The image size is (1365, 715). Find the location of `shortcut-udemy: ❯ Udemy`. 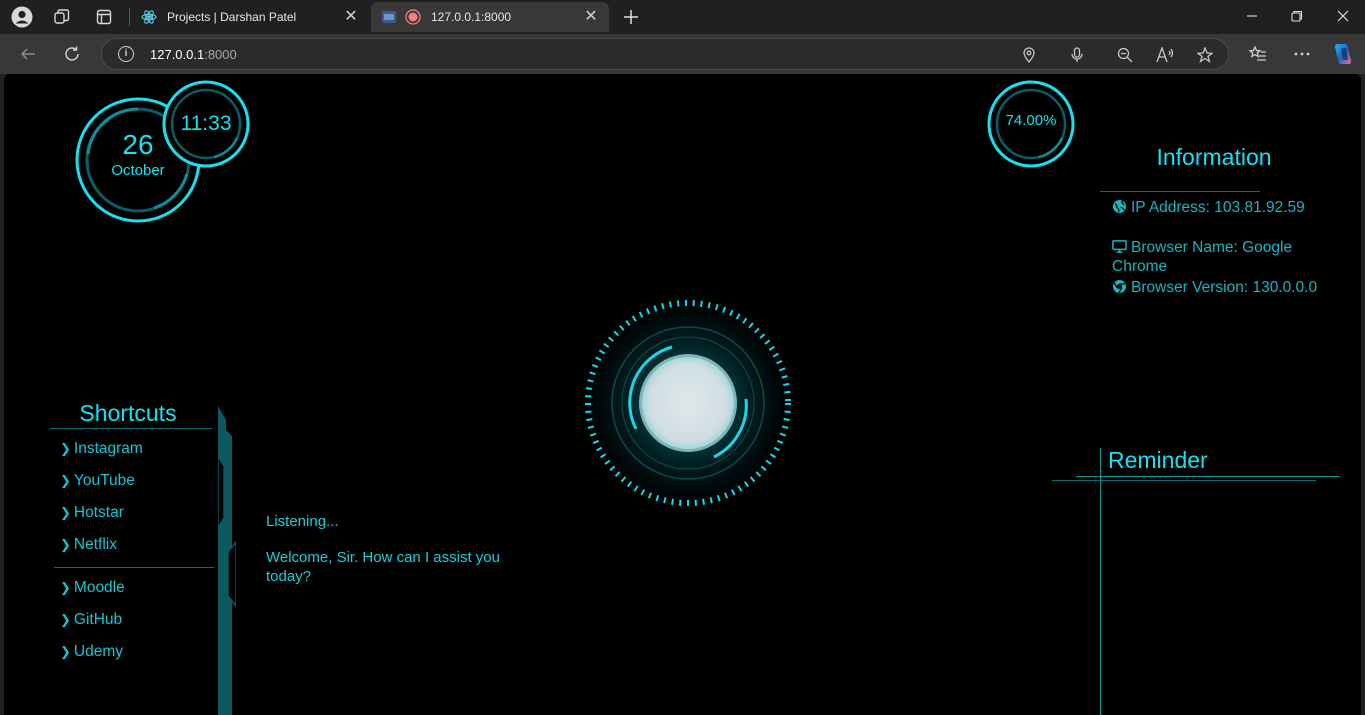

shortcut-udemy: ❯ Udemy is located at coordinates (91, 652).